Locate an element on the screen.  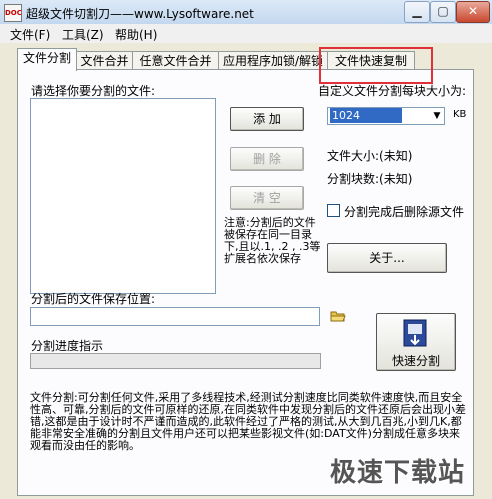
chunk-size-select: 1024 ▼ is located at coordinates (386, 116).